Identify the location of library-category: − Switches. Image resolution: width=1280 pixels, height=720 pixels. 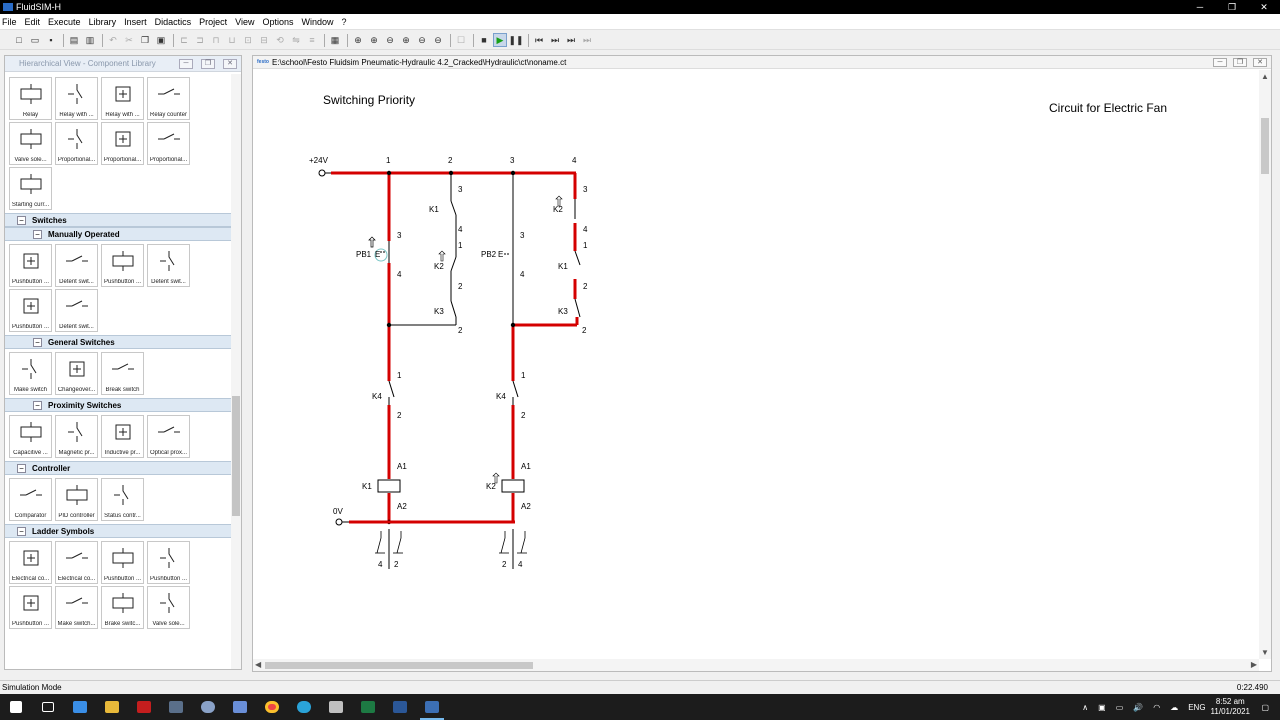
(119, 220).